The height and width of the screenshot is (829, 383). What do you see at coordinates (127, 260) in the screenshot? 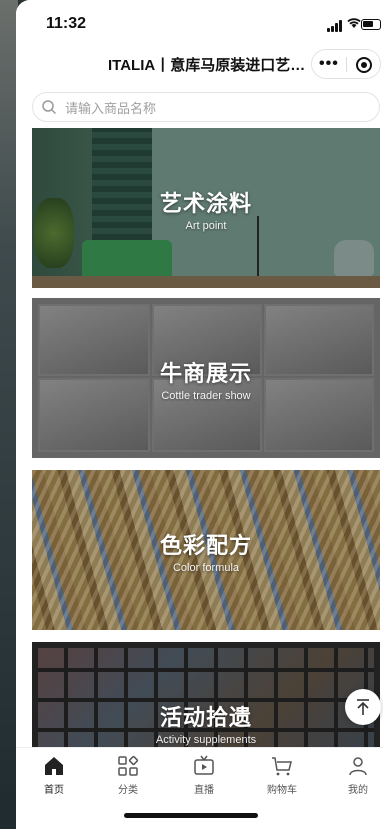
I see `art-sofa-image` at bounding box center [127, 260].